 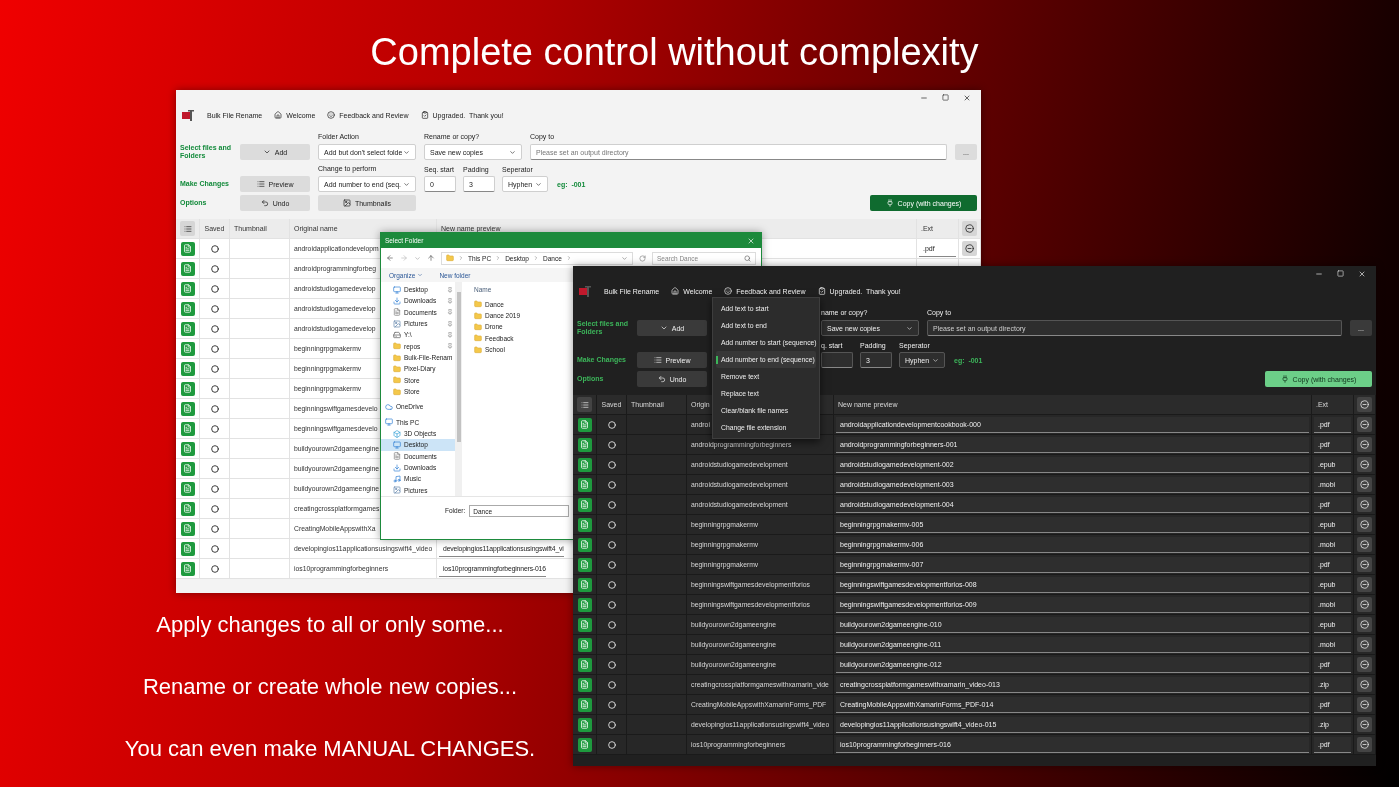 I want to click on scrollbar, so click(x=458, y=389).